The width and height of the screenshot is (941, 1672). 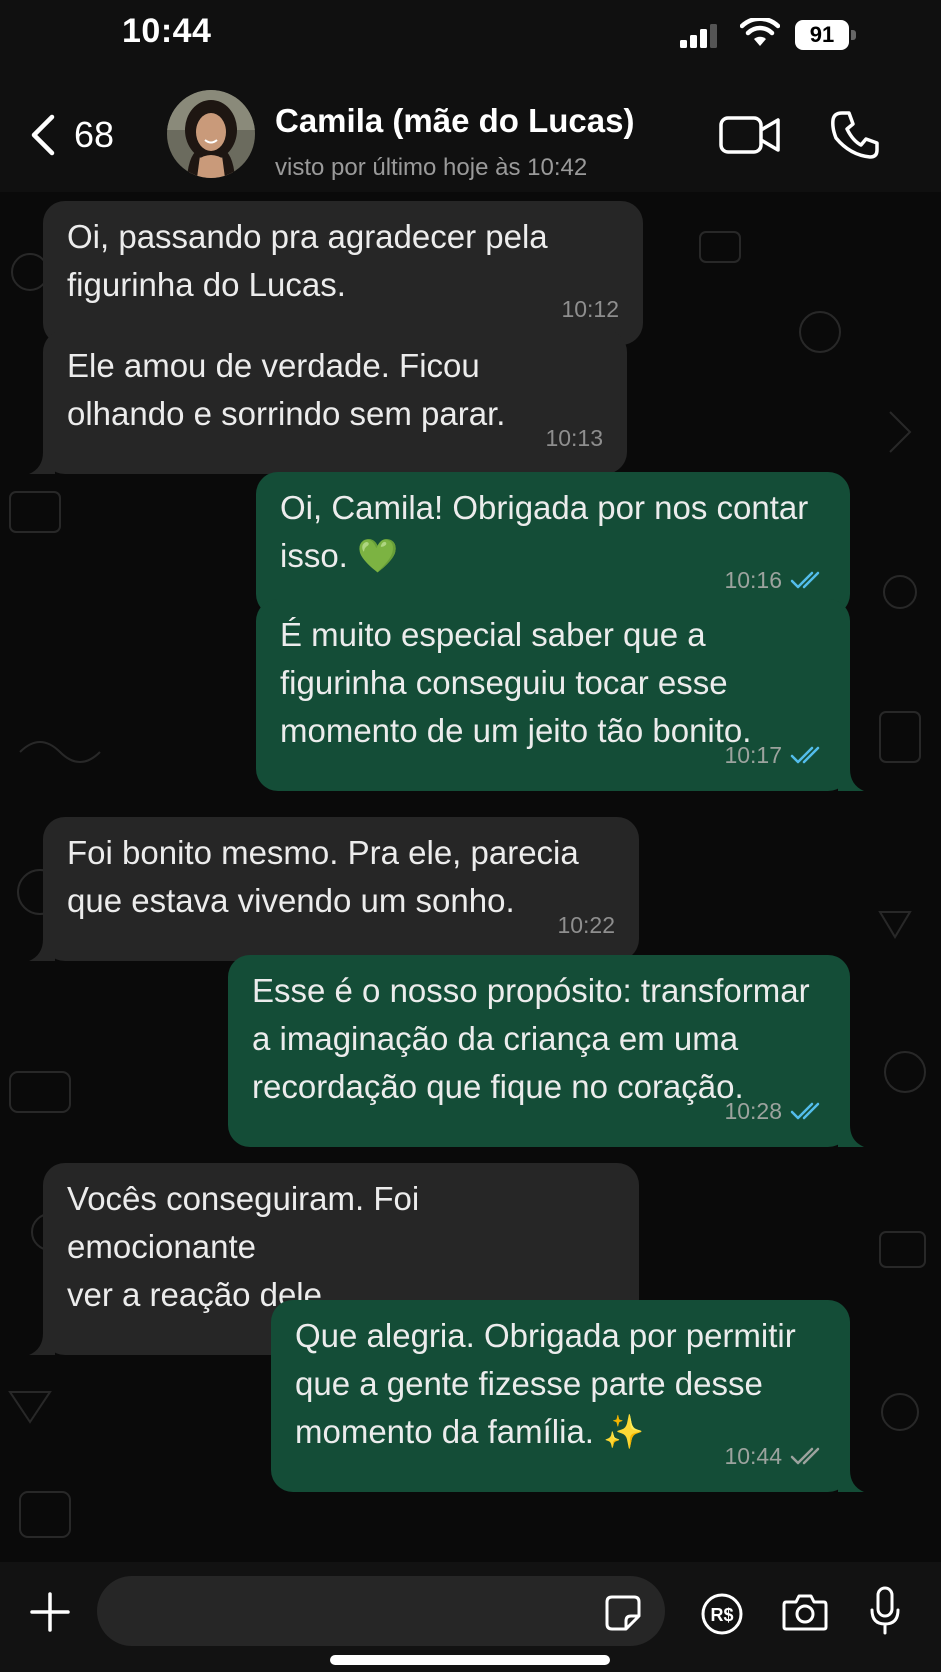 What do you see at coordinates (71, 135) in the screenshot?
I see `back-button: 68` at bounding box center [71, 135].